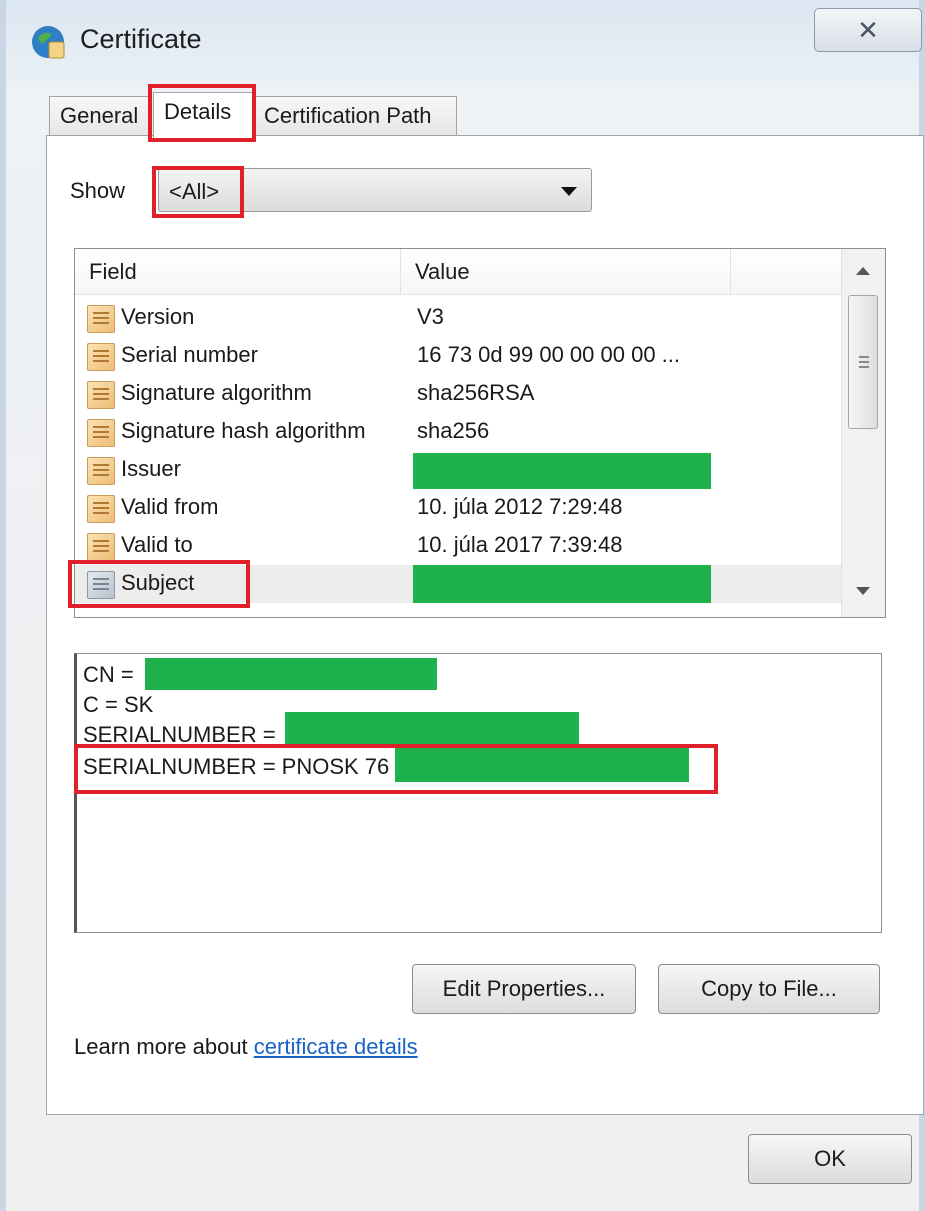  I want to click on scroll-thumb, so click(863, 362).